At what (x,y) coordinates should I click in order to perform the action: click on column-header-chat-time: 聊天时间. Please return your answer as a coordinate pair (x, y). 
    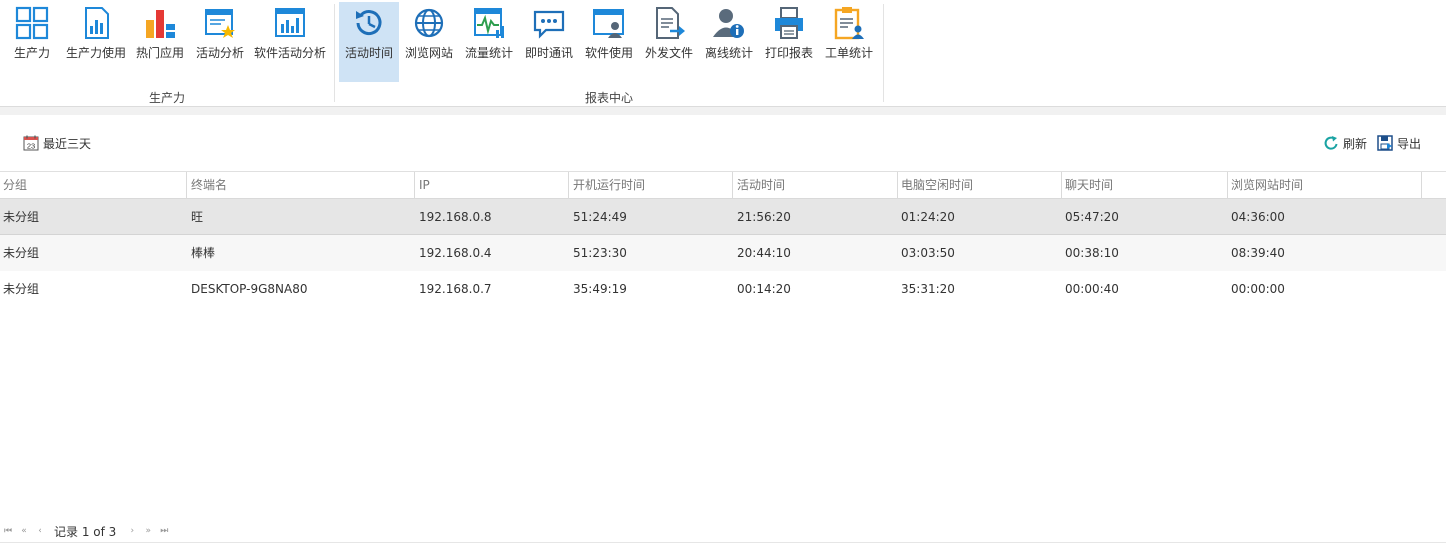
    Looking at the image, I should click on (1145, 185).